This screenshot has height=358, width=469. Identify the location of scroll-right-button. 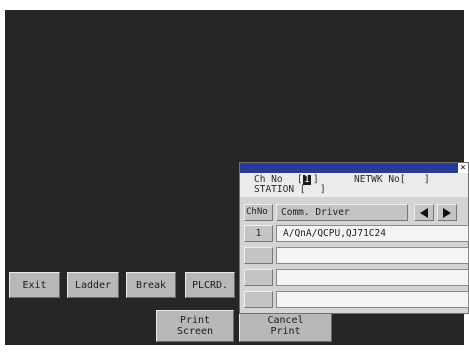
(447, 212).